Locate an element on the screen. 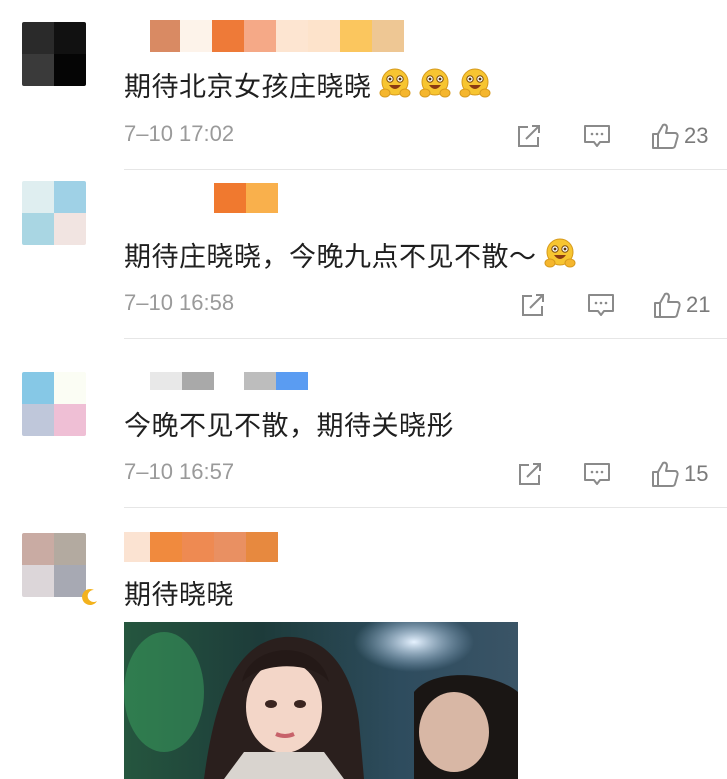 The width and height of the screenshot is (727, 779). photo-content is located at coordinates (321, 700).